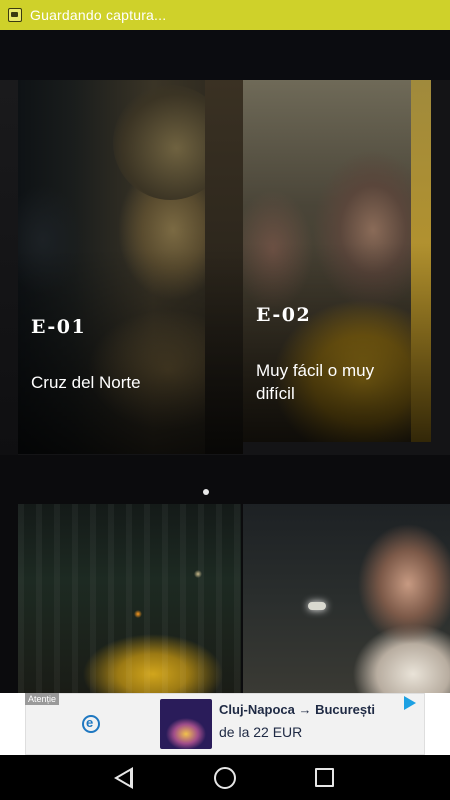 This screenshot has height=800, width=450. Describe the element at coordinates (123, 778) in the screenshot. I see `back-icon` at that location.